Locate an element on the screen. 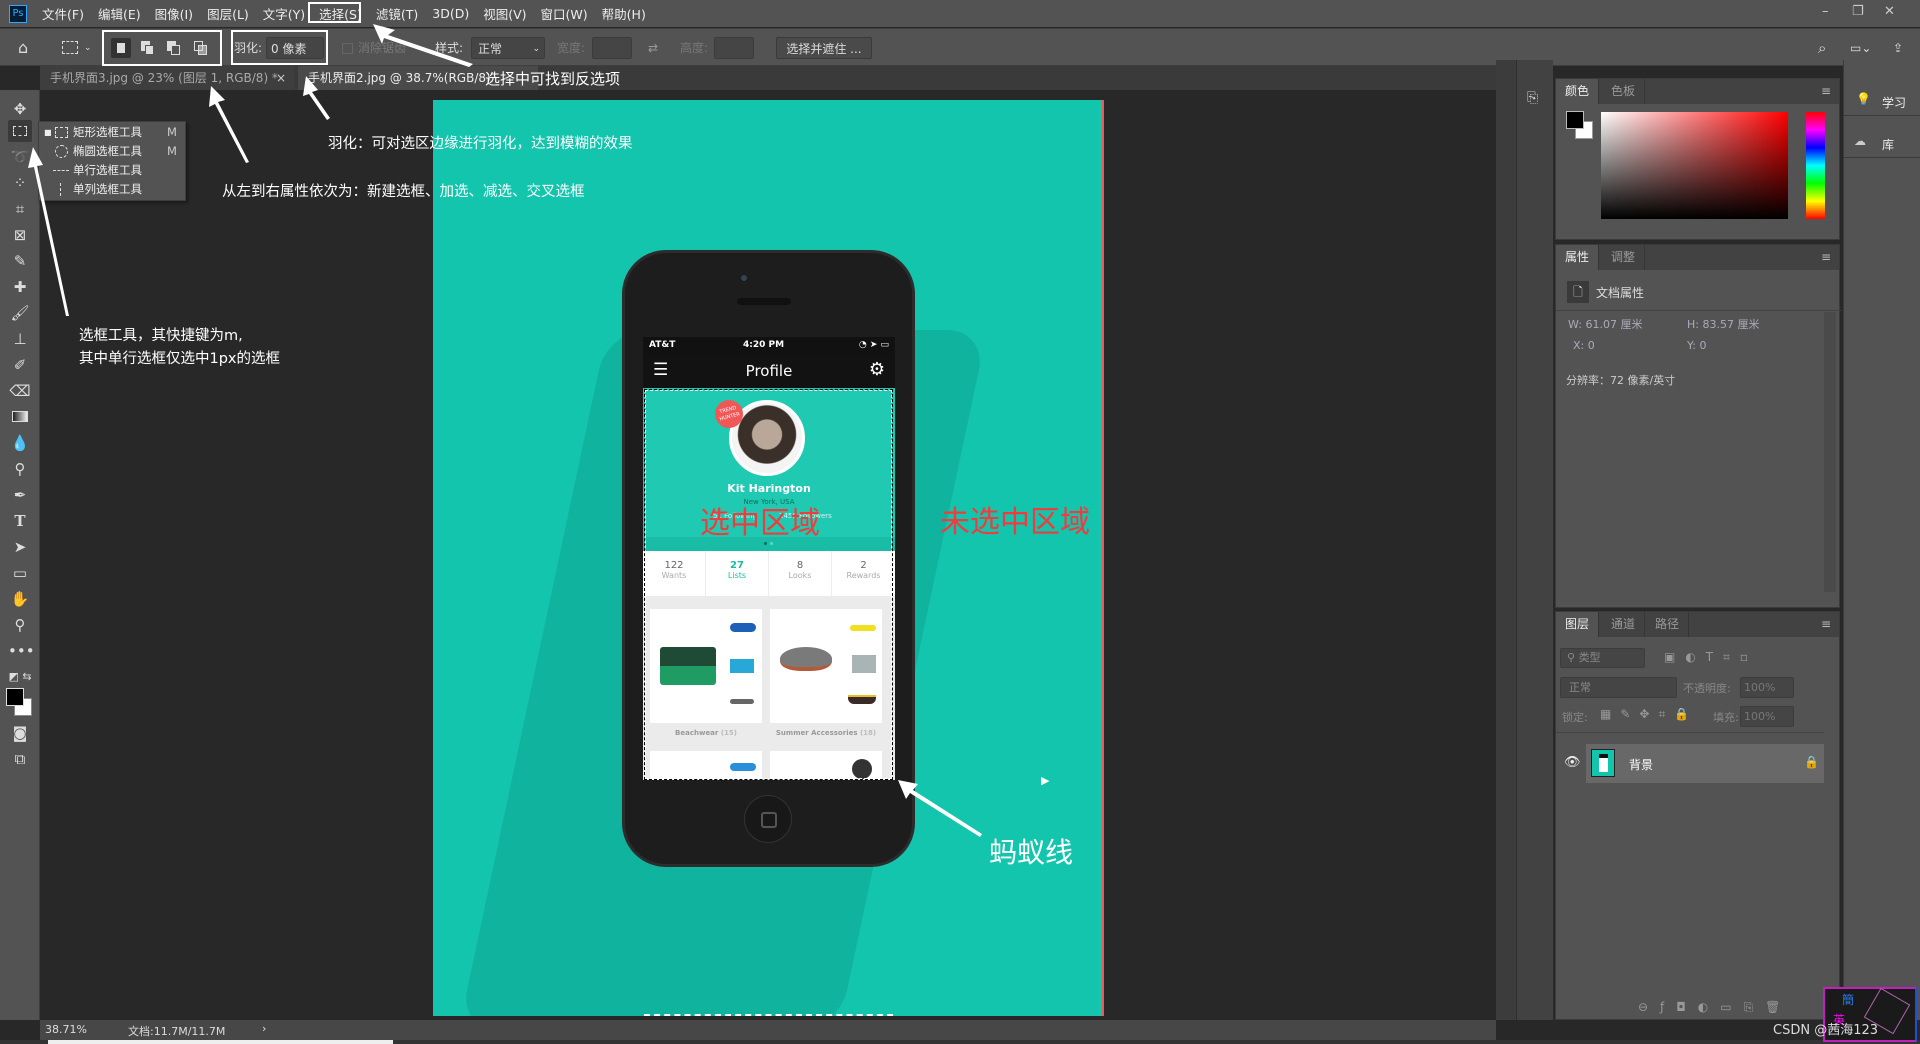 The height and width of the screenshot is (1044, 1920). arrow-to-select-menu is located at coordinates (423, 45).